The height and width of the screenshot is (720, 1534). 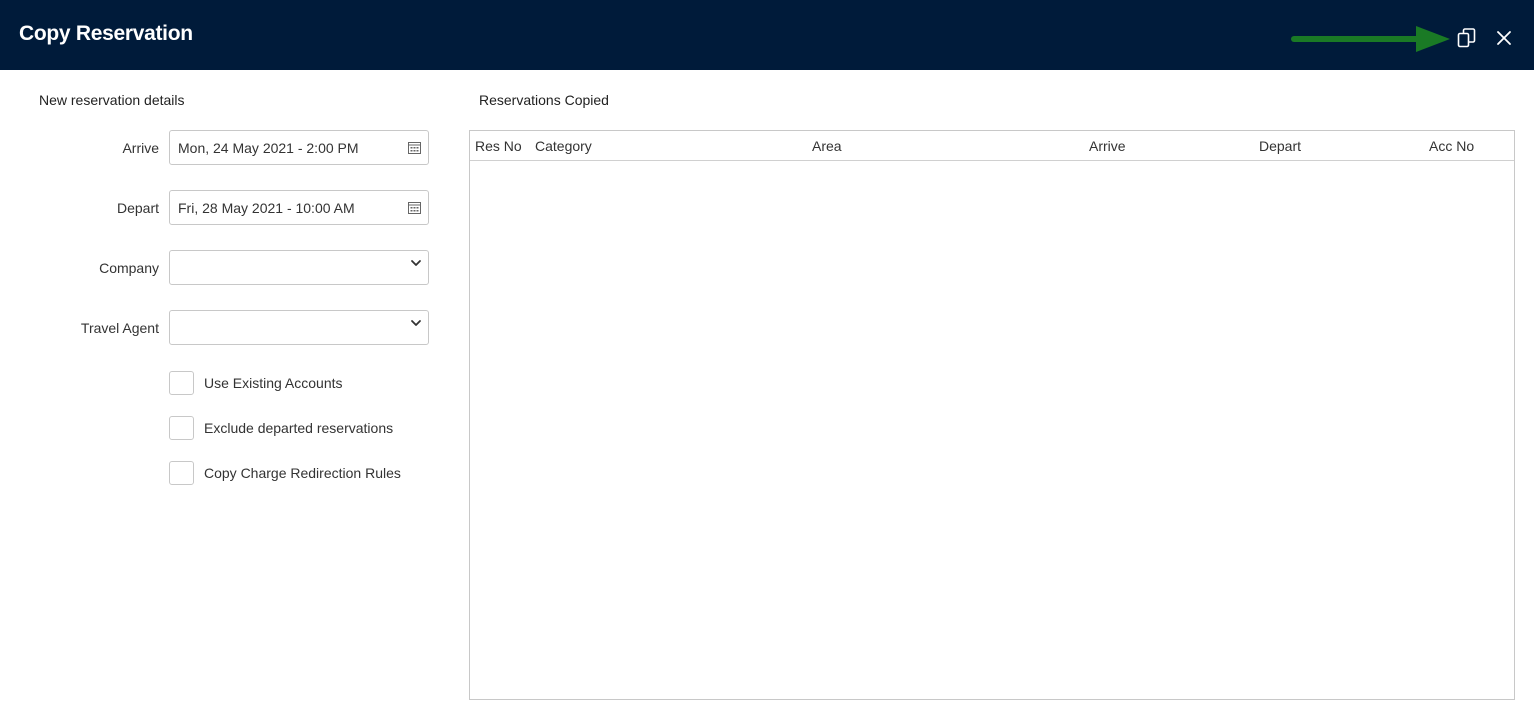 I want to click on depart-date-field: Fri, 28 May 2021 - 10:00 AM, so click(x=299, y=207).